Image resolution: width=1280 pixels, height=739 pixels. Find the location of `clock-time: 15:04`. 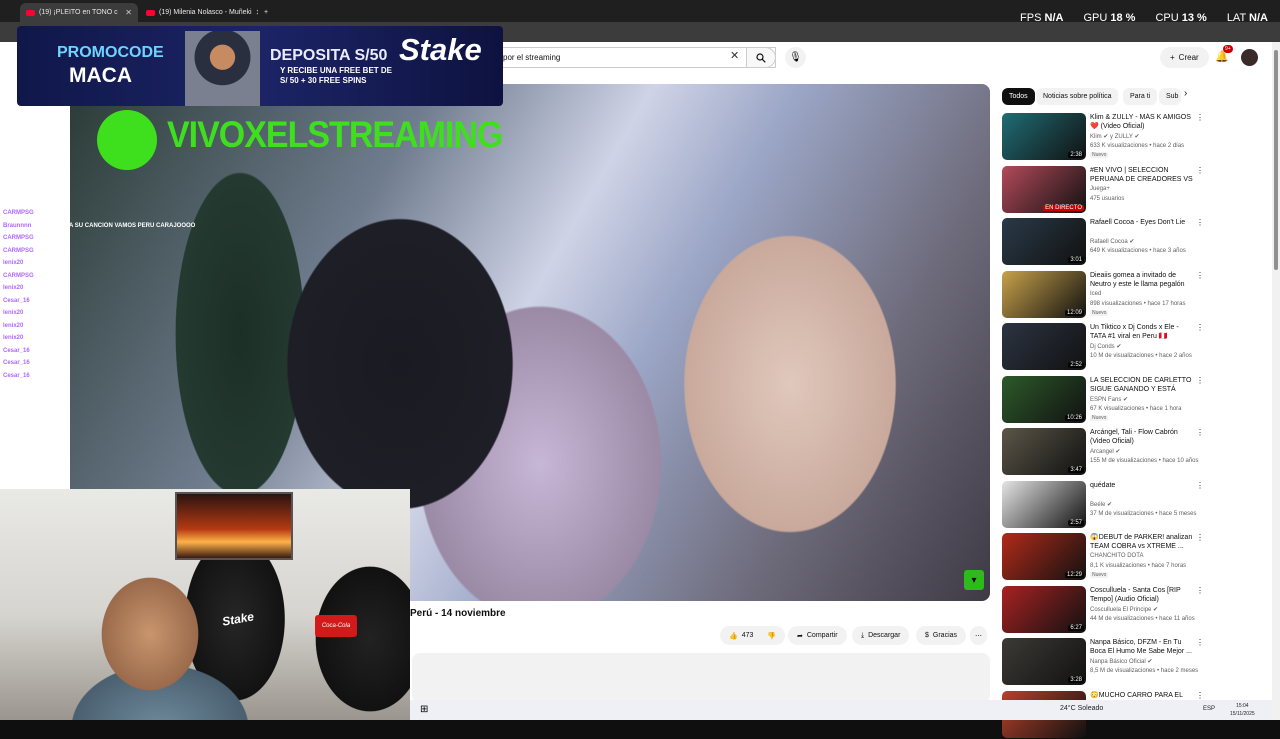

clock-time: 15:04 is located at coordinates (1242, 706).